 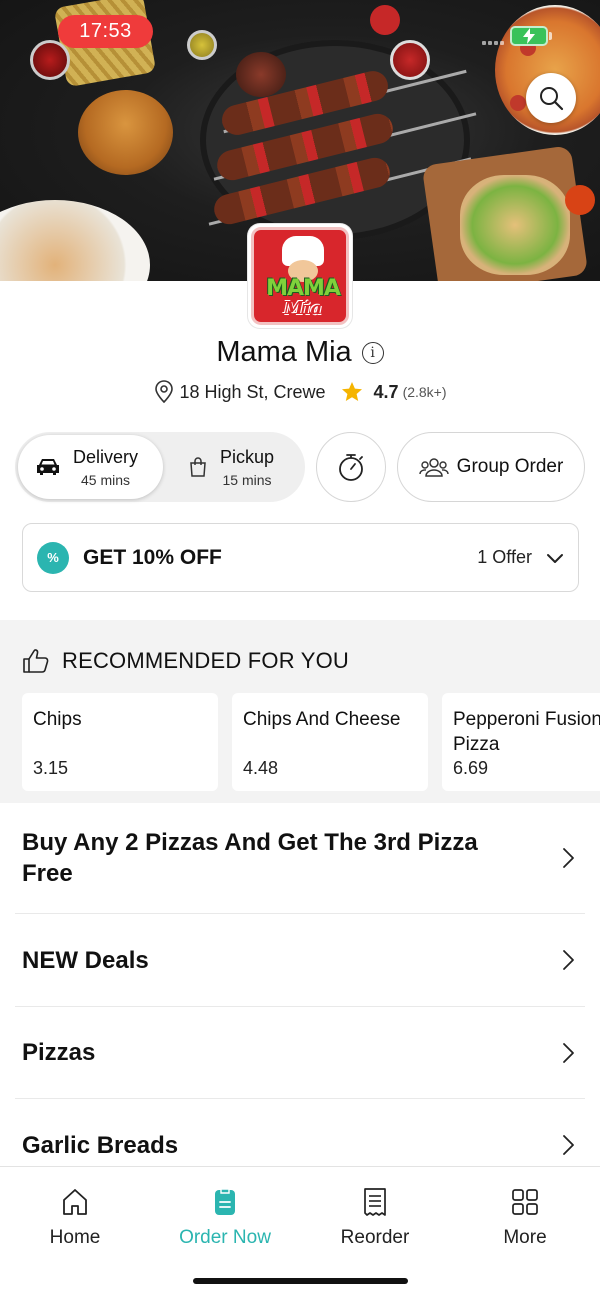 I want to click on receipt-icon, so click(x=375, y=1202).